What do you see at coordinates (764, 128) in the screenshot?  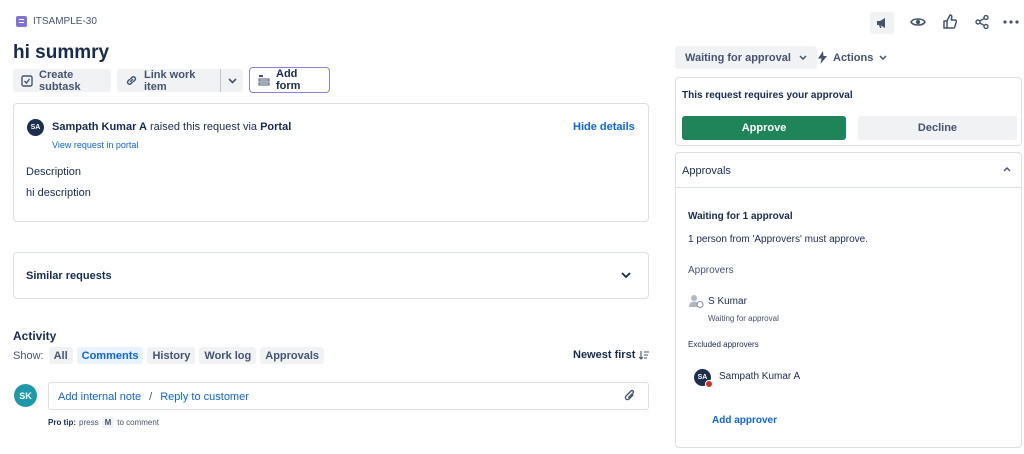 I see `approve-button: Approve` at bounding box center [764, 128].